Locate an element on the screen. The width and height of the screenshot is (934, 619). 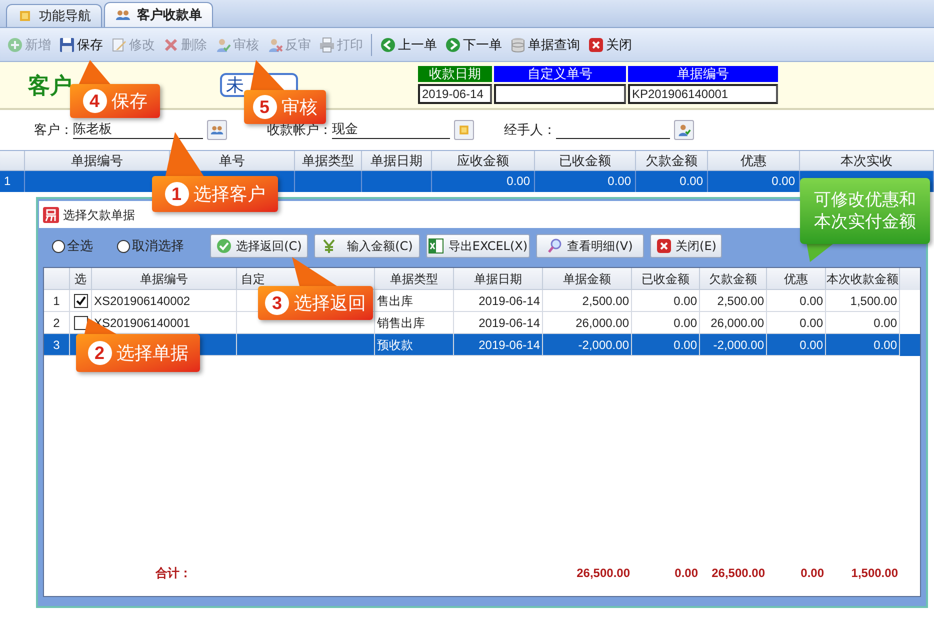
table-cell: 预收款 is located at coordinates (414, 345).